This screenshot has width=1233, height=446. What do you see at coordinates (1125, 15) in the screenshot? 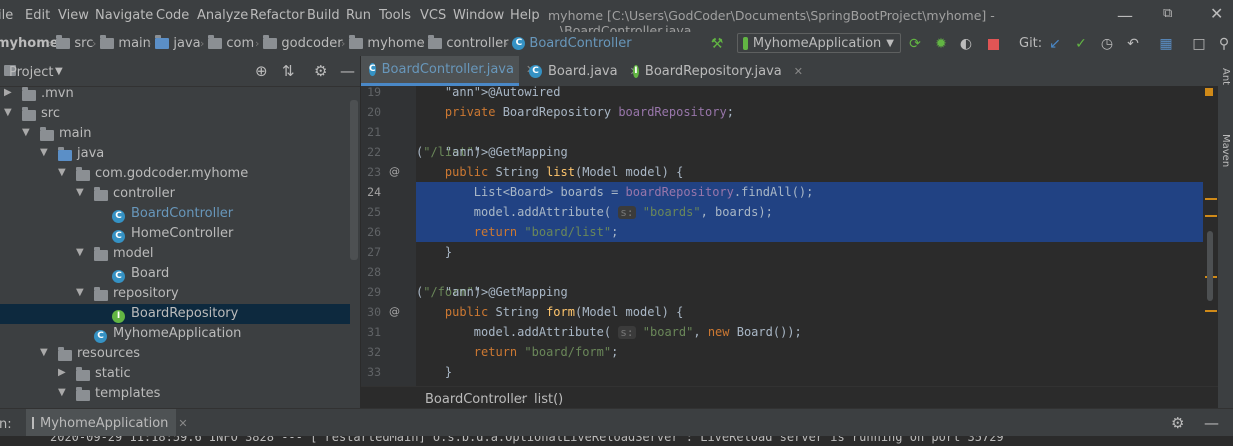
I see `minimize-icon: —` at bounding box center [1125, 15].